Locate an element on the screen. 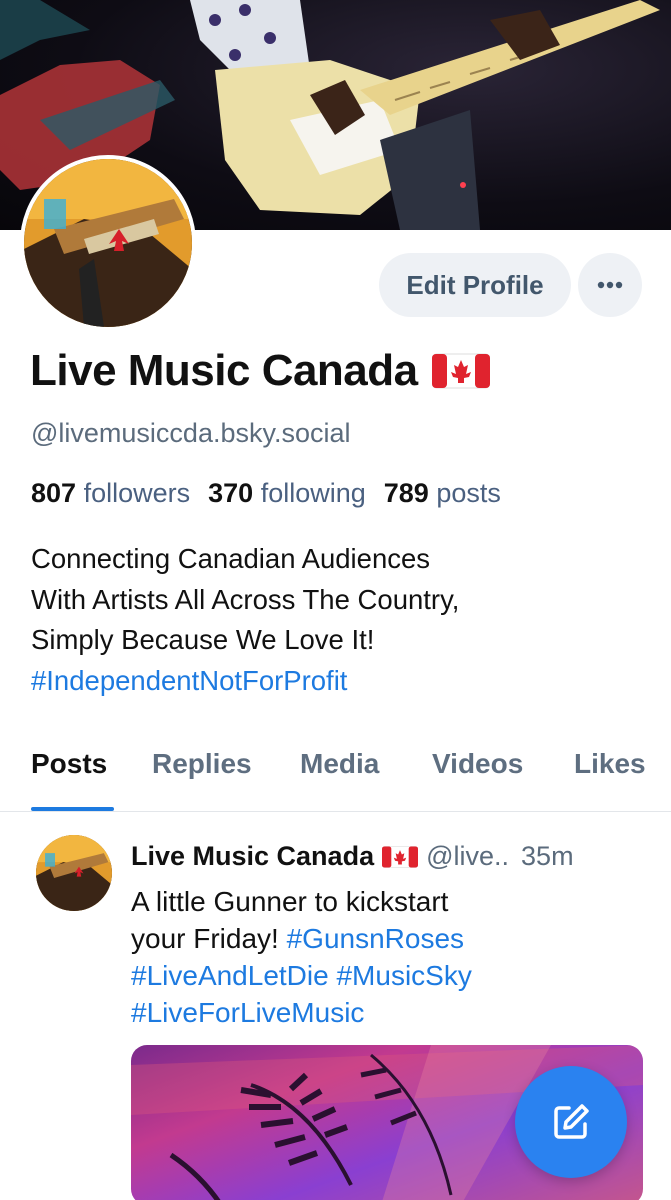  bio-line: Simply Because We Love It! is located at coordinates (203, 639).